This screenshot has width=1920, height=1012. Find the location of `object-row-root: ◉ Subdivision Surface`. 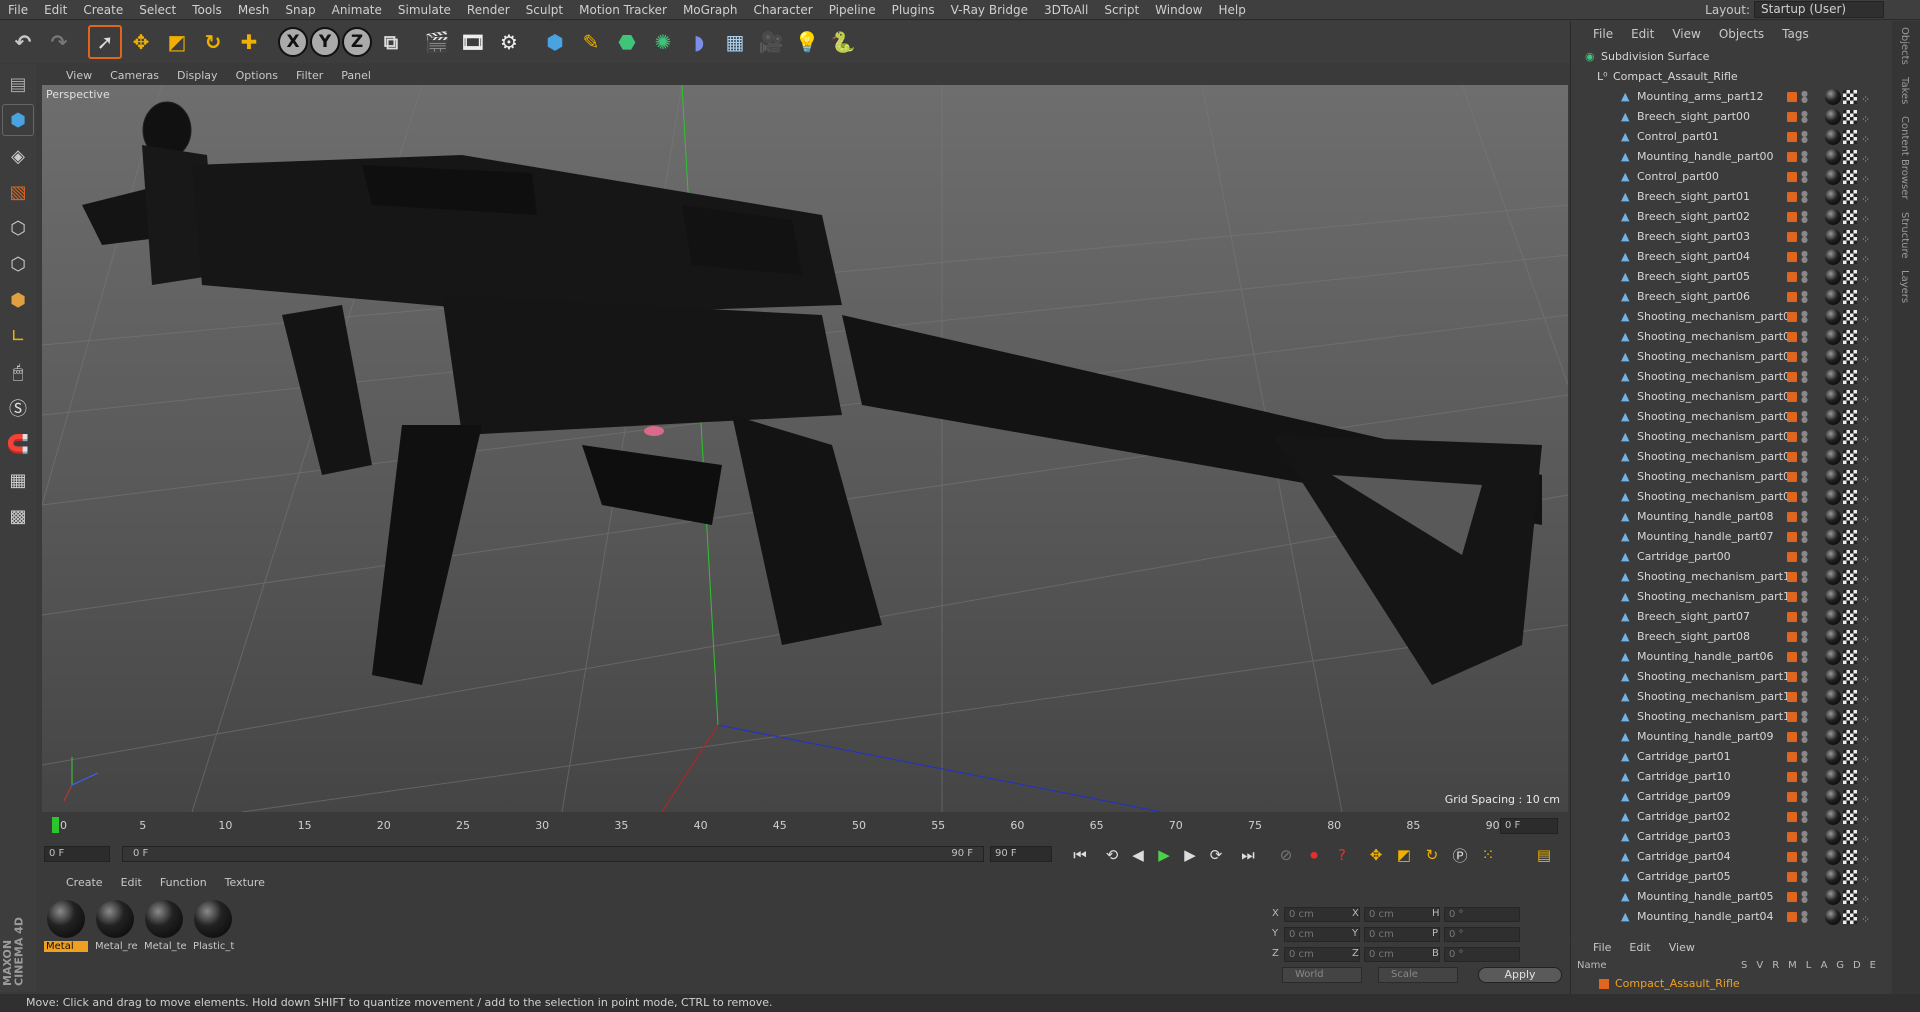

object-row-root: ◉ Subdivision Surface is located at coordinates (1731, 57).